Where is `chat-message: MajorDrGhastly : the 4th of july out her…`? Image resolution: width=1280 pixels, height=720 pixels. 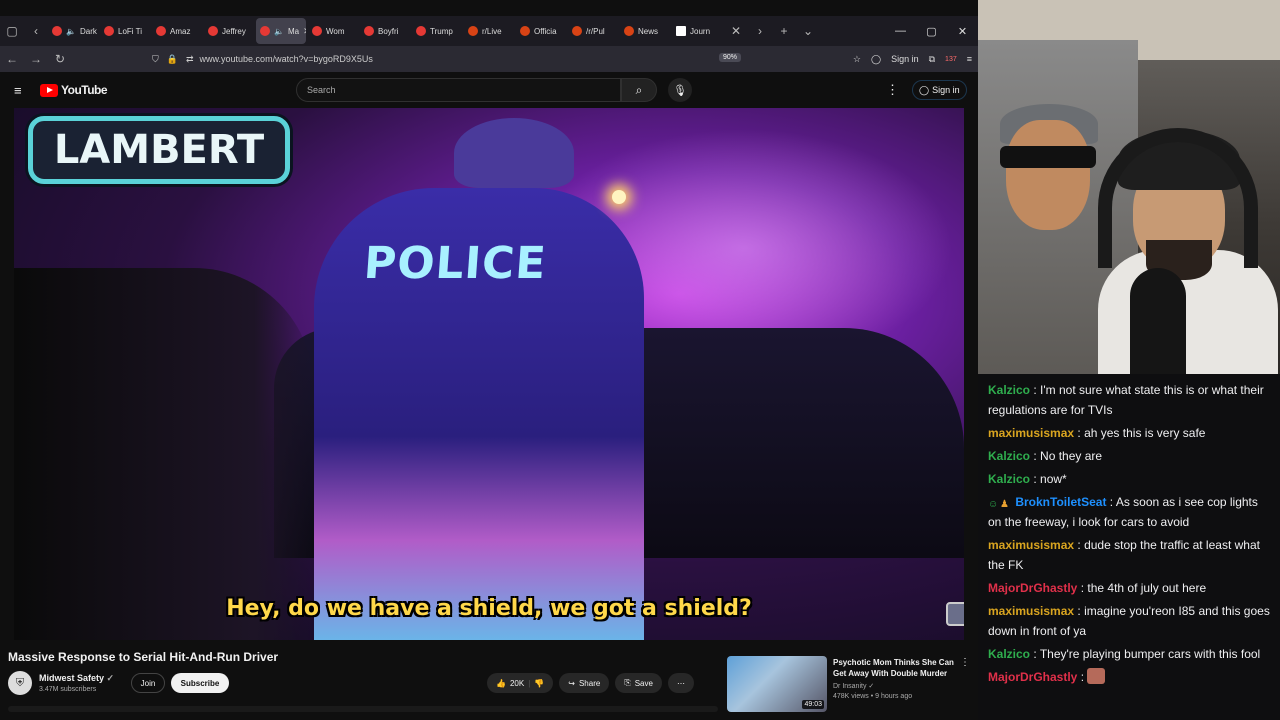
chat-message: MajorDrGhastly : the 4th of july out her… is located at coordinates (1097, 588).